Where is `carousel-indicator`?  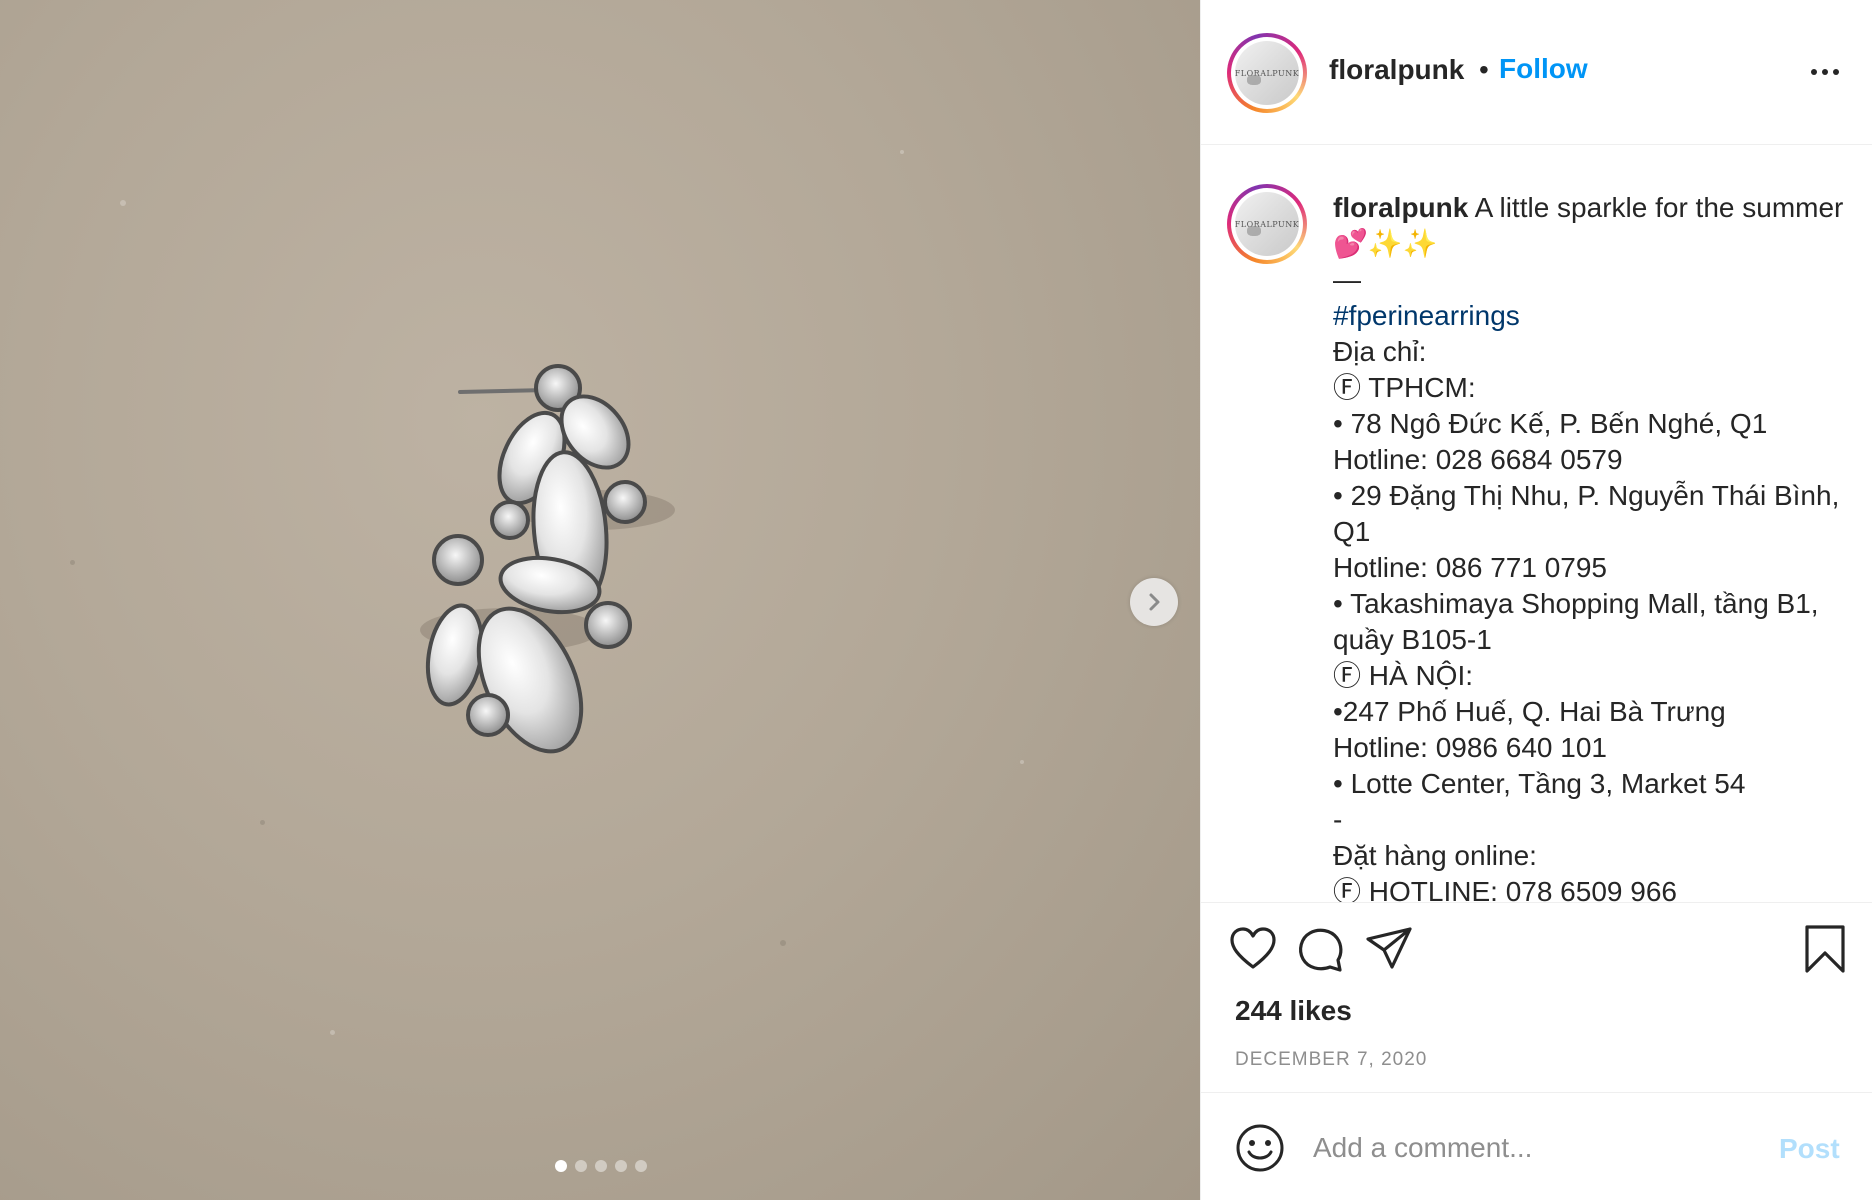
carousel-indicator is located at coordinates (601, 1166).